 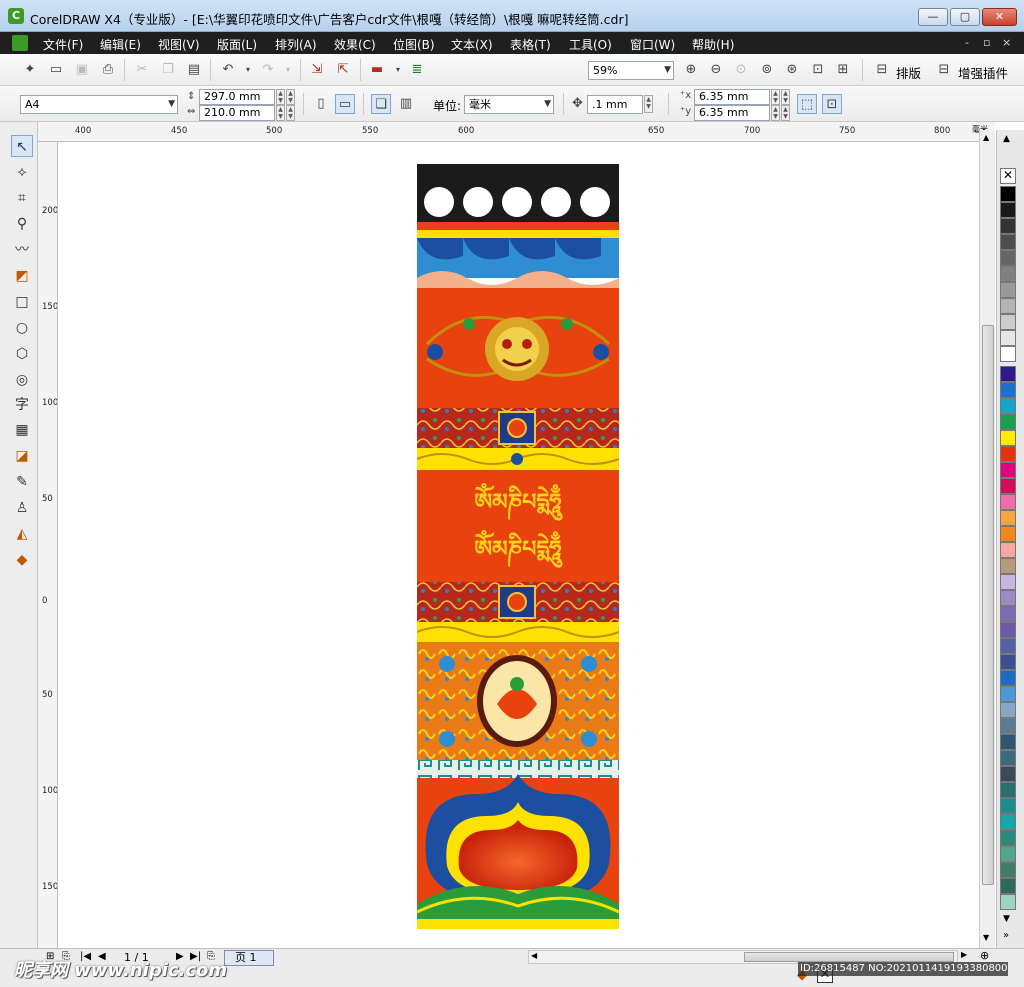 What do you see at coordinates (716, 70) in the screenshot?
I see `zoom-out-icon: ⊖` at bounding box center [716, 70].